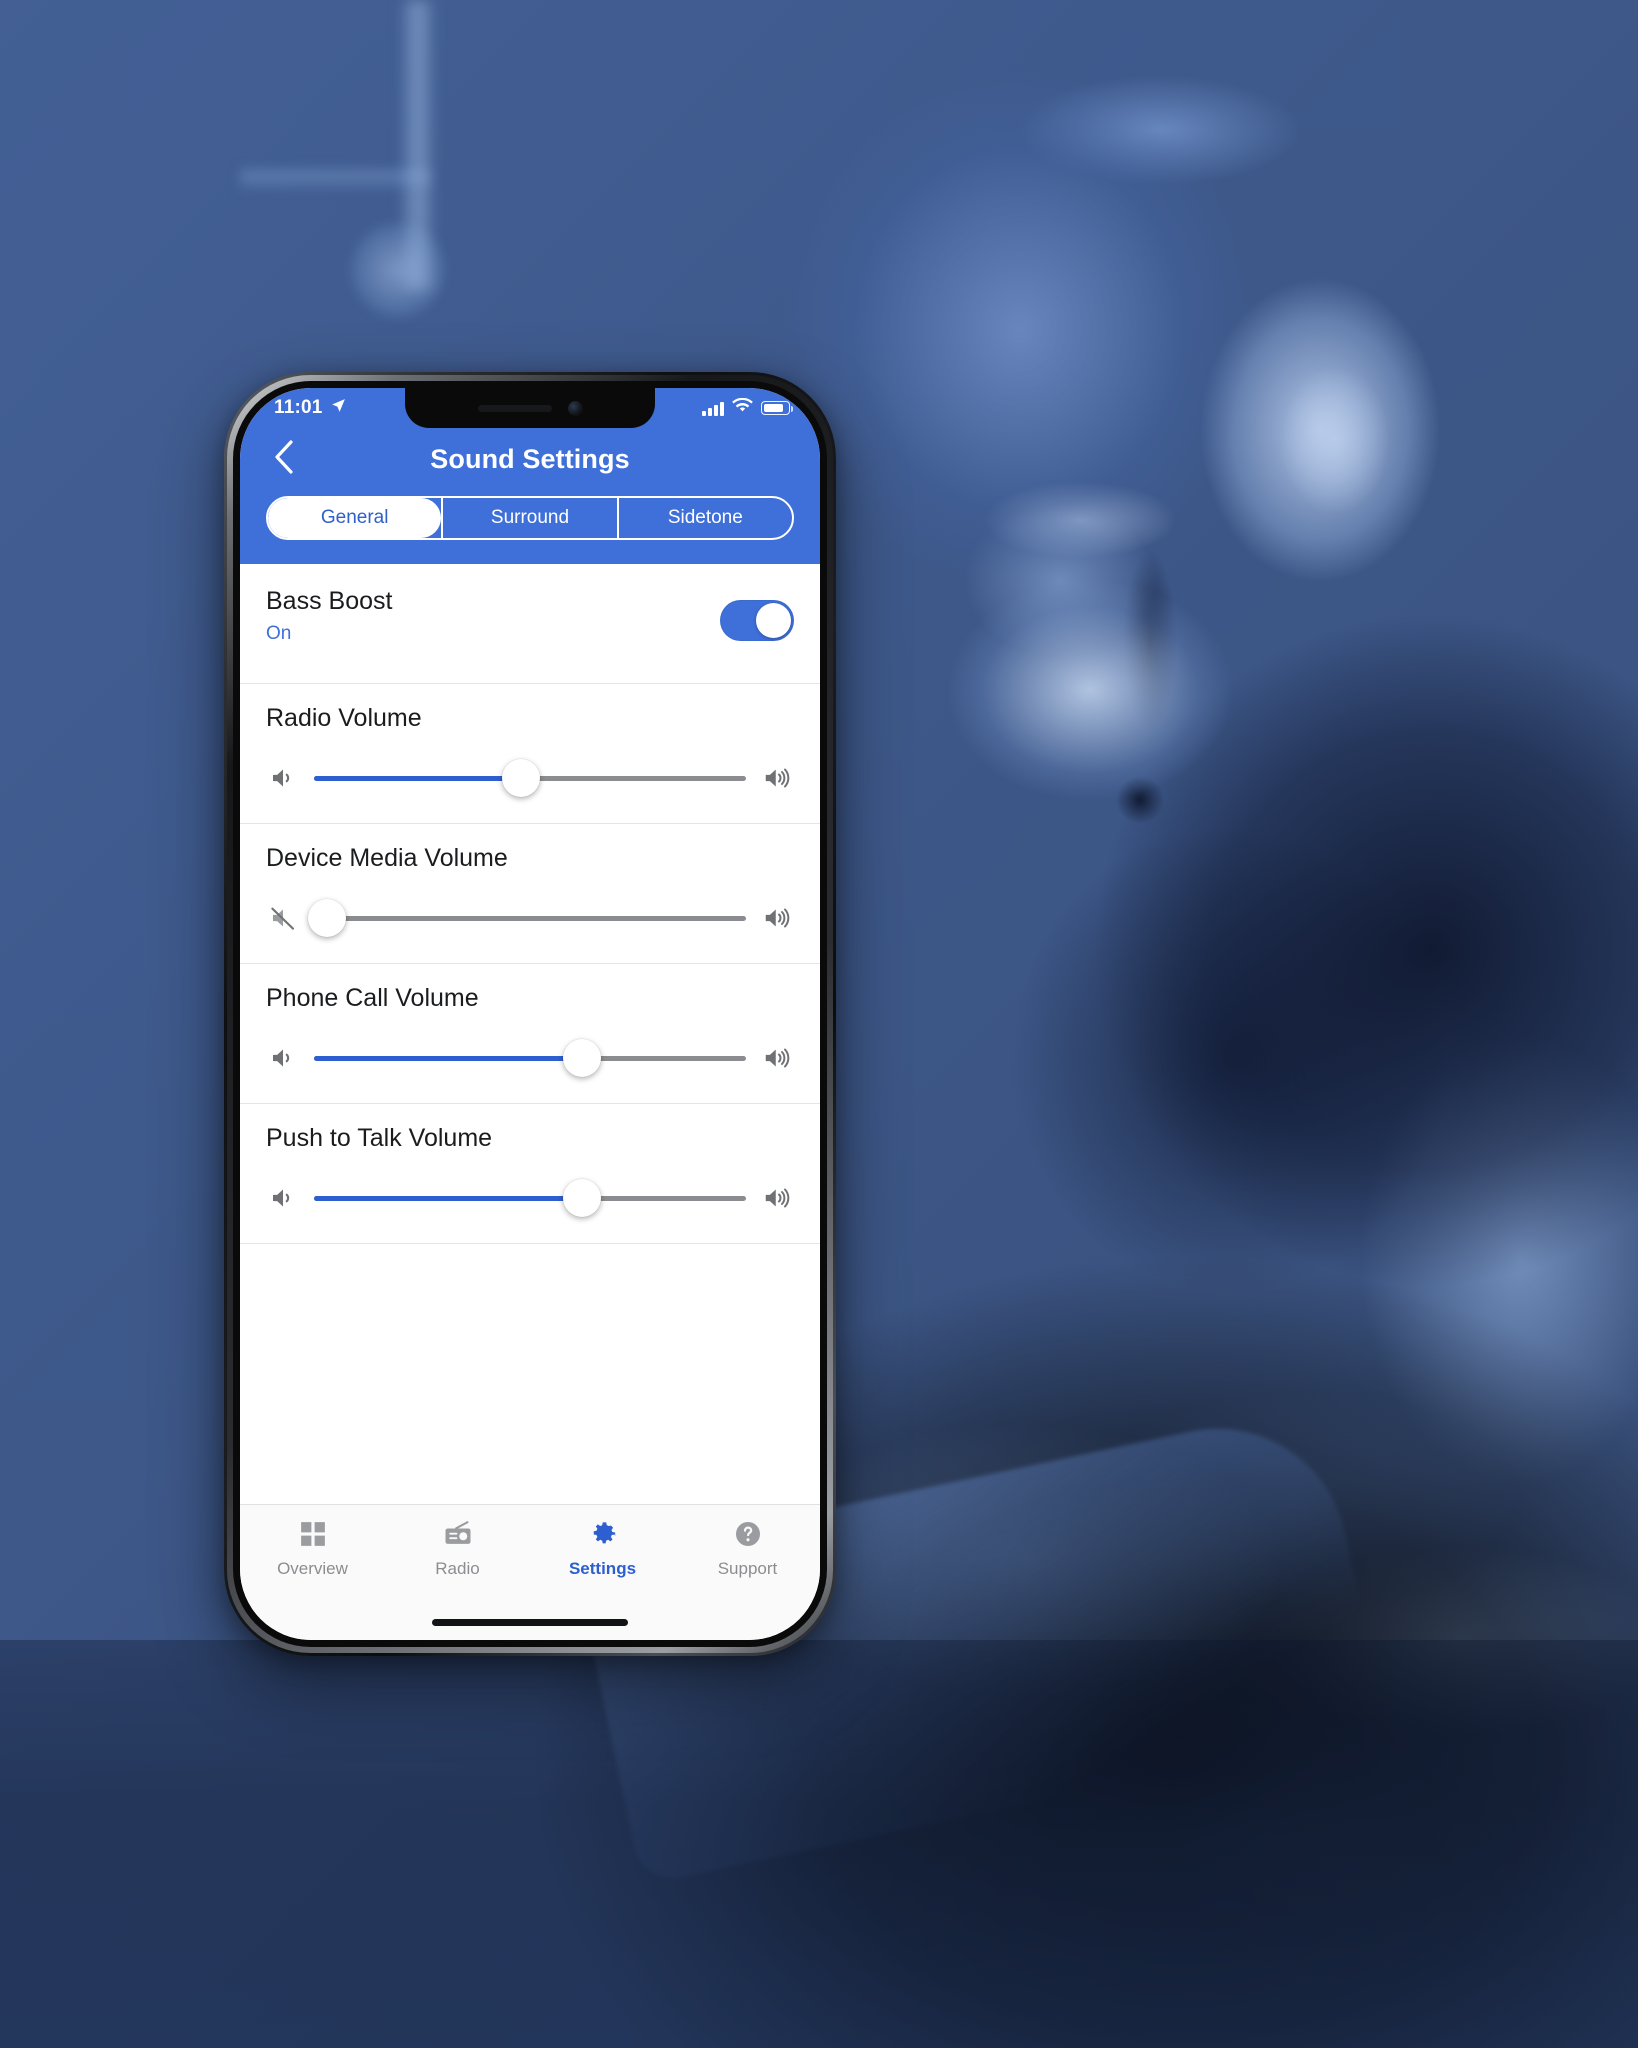 The image size is (1638, 2048). I want to click on radio-volume-label: Radio Volume, so click(344, 718).